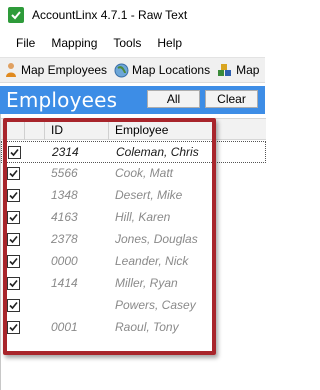  Describe the element at coordinates (143, 217) in the screenshot. I see `row-employee: Hill, Karen` at that location.